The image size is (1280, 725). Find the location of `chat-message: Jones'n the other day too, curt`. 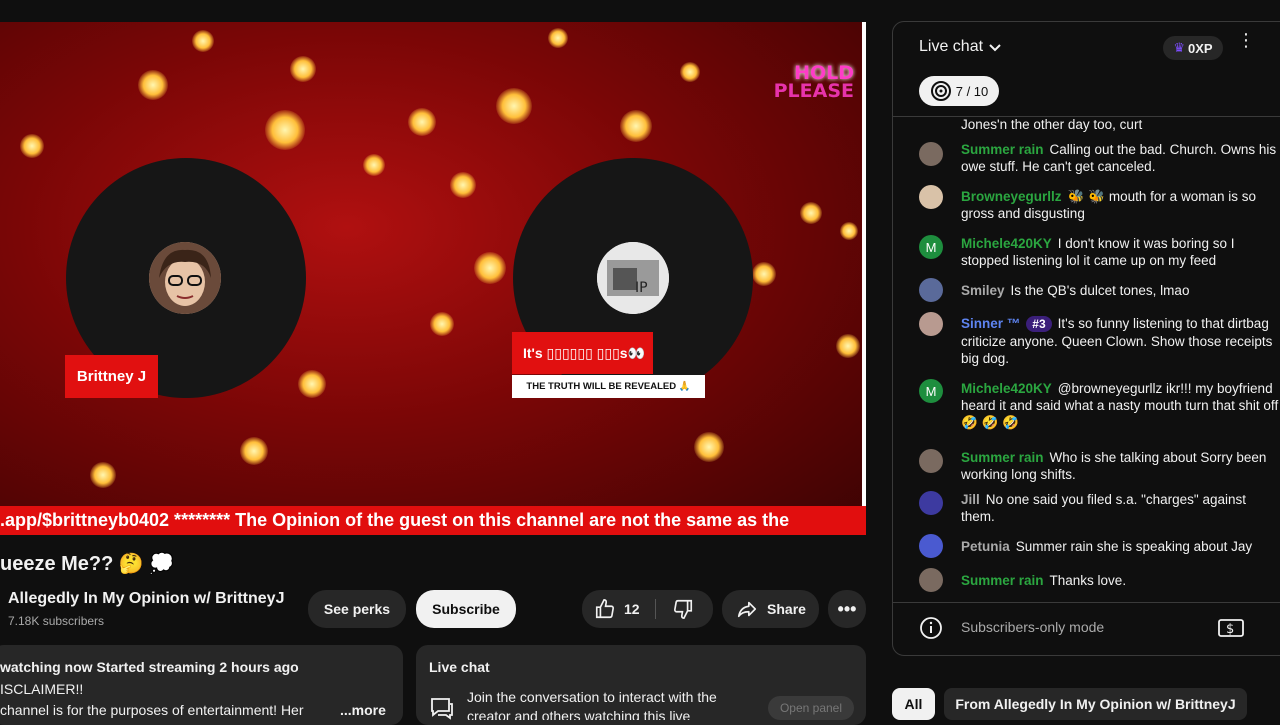

chat-message: Jones'n the other day too, curt is located at coordinates (1052, 124).